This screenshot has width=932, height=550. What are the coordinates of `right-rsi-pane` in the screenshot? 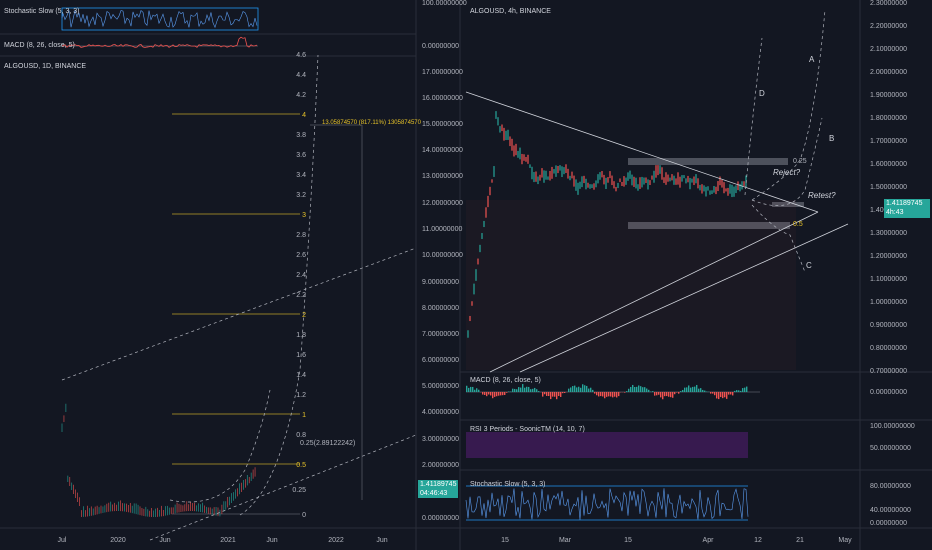 It's located at (607, 445).